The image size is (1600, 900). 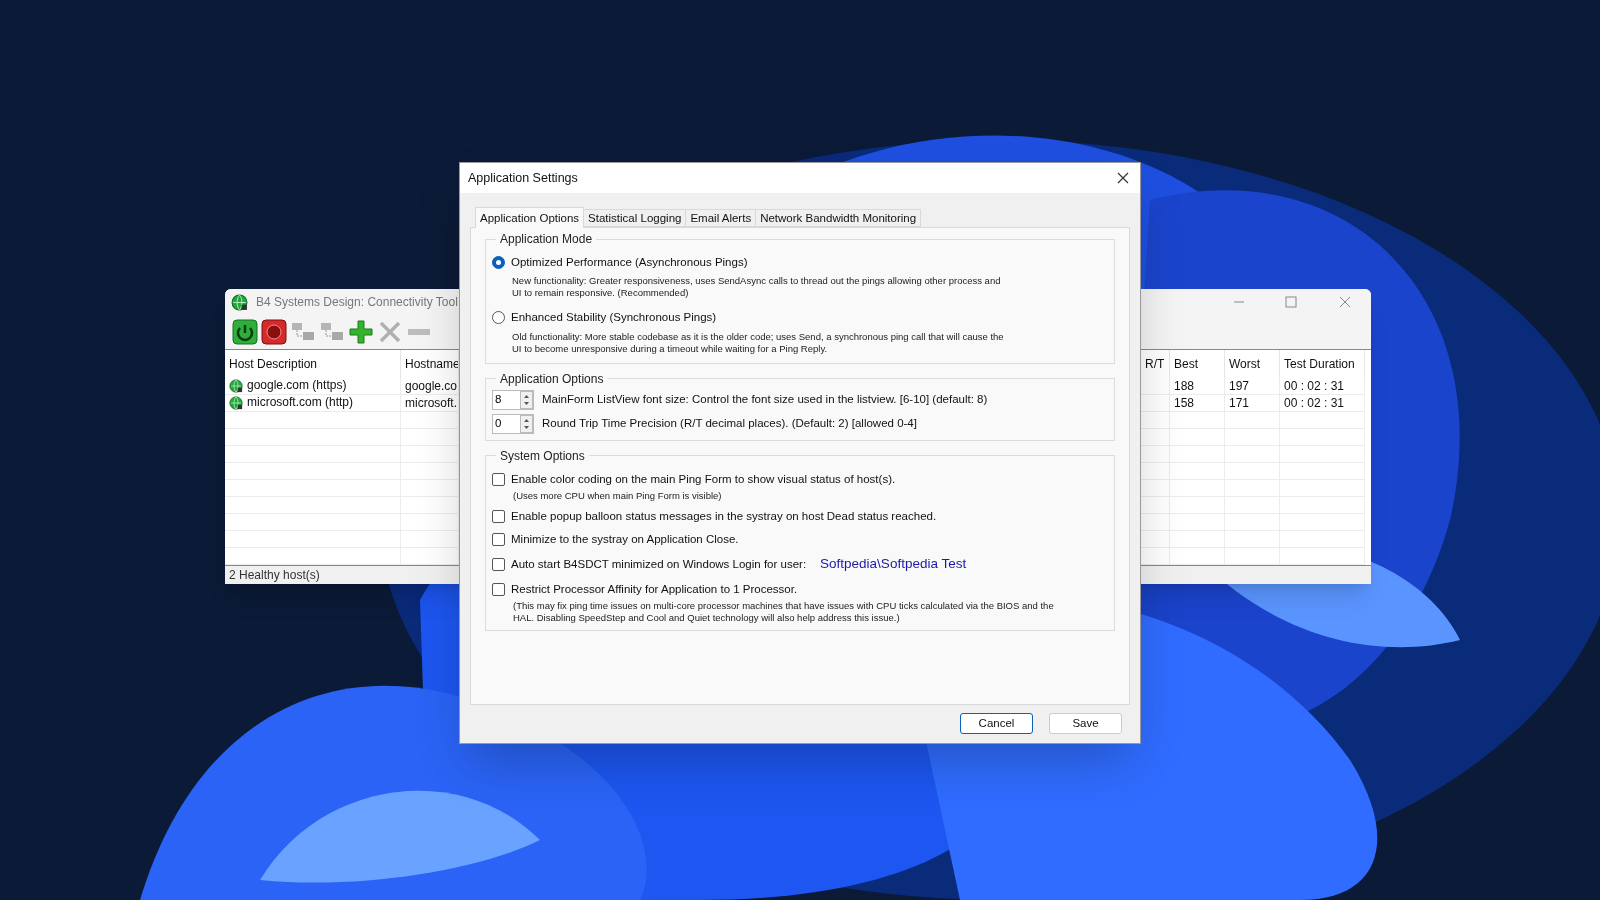 What do you see at coordinates (654, 589) in the screenshot?
I see `checkbox-label: Restrict Processor Affinity for Application to 1 Processor.` at bounding box center [654, 589].